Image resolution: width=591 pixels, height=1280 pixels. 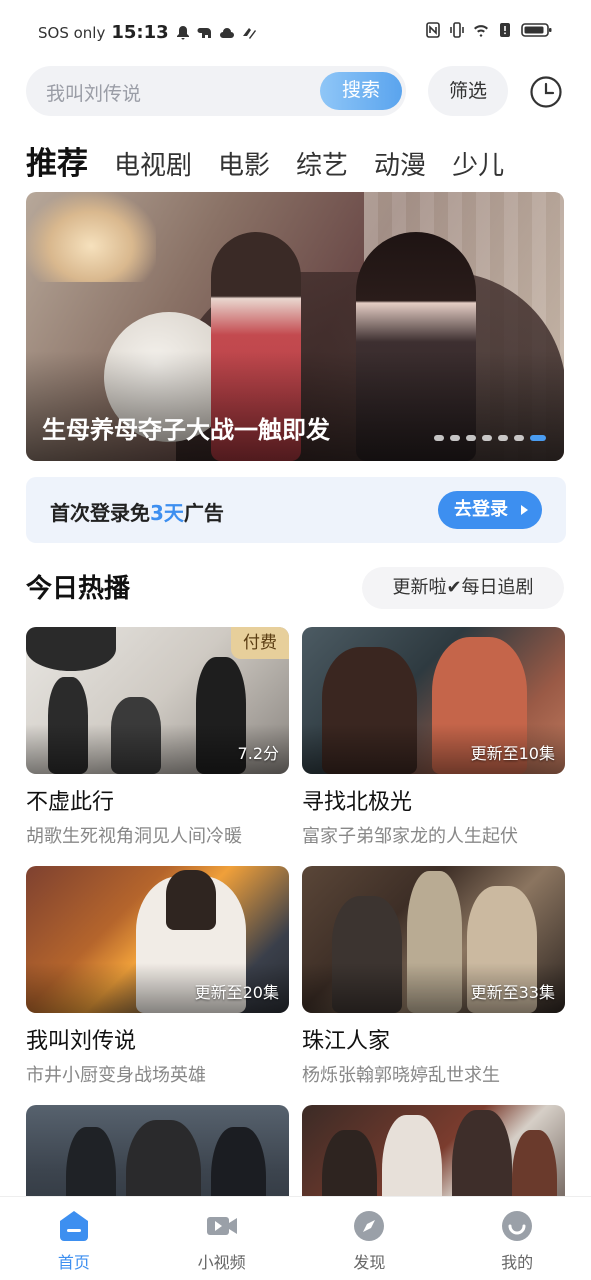 What do you see at coordinates (153, 163) in the screenshot?
I see `tab-tv-series: 电视剧` at bounding box center [153, 163].